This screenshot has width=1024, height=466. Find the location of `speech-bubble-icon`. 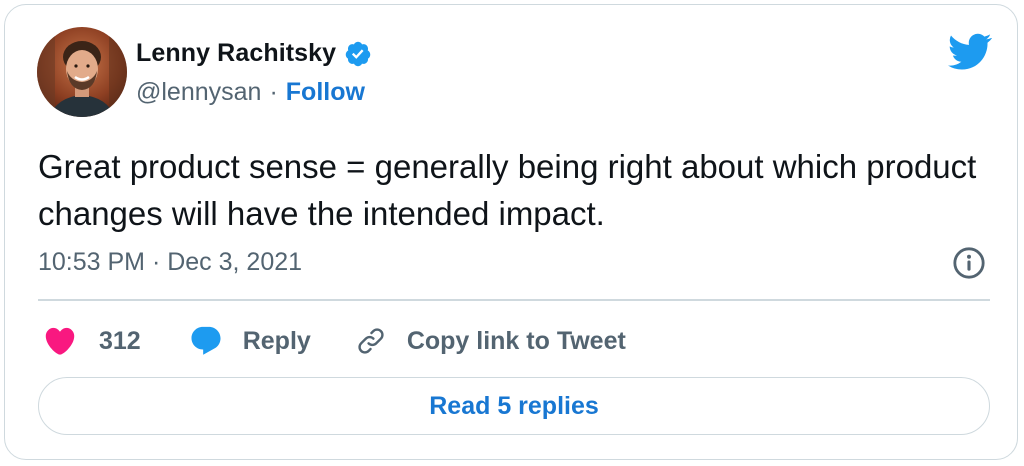

speech-bubble-icon is located at coordinates (206, 340).